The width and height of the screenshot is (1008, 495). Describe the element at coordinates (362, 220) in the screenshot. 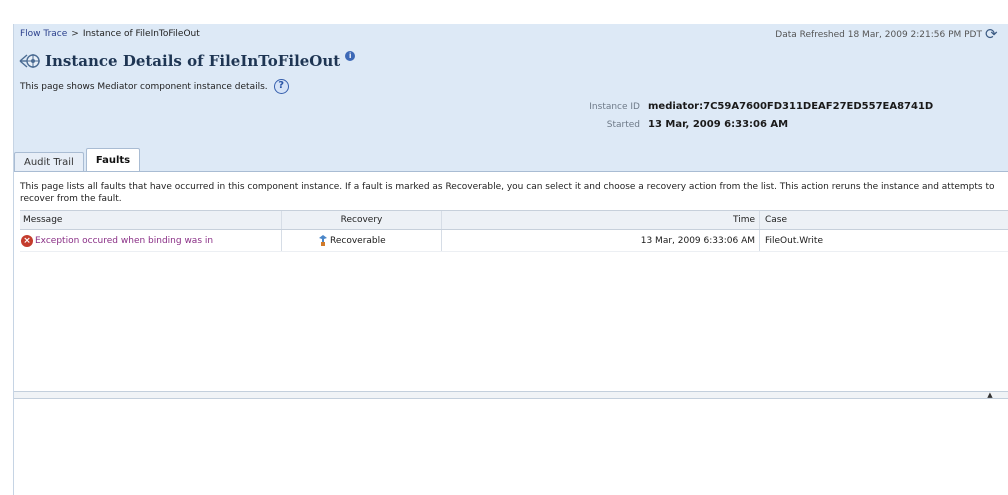

I see `column-header-recovery: Recovery` at that location.